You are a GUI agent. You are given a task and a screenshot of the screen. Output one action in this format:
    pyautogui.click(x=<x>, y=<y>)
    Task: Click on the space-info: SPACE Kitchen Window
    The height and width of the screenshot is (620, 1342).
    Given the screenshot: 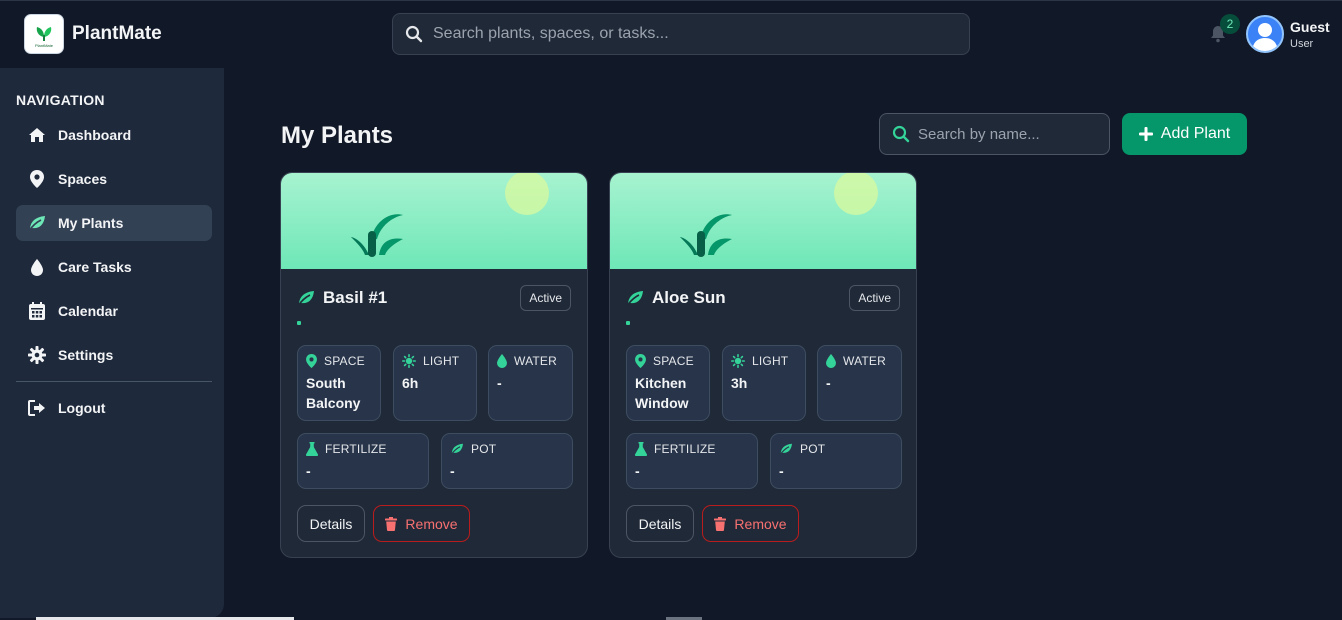 What is the action you would take?
    pyautogui.click(x=668, y=383)
    